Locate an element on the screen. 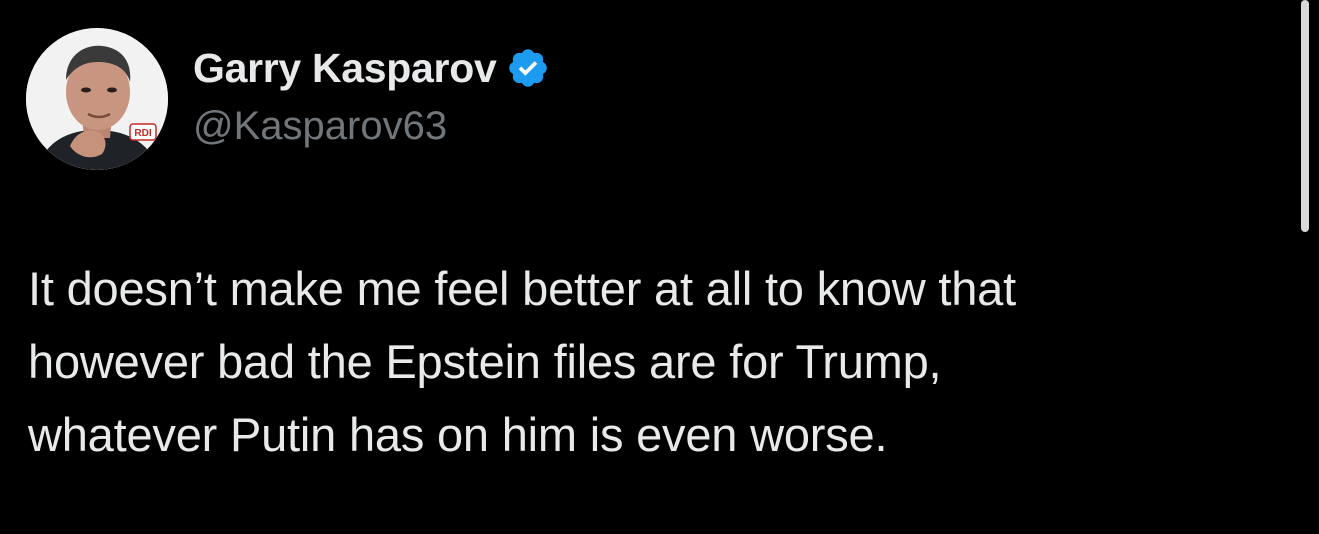 This screenshot has width=1319, height=534. verified-badge-icon is located at coordinates (528, 68).